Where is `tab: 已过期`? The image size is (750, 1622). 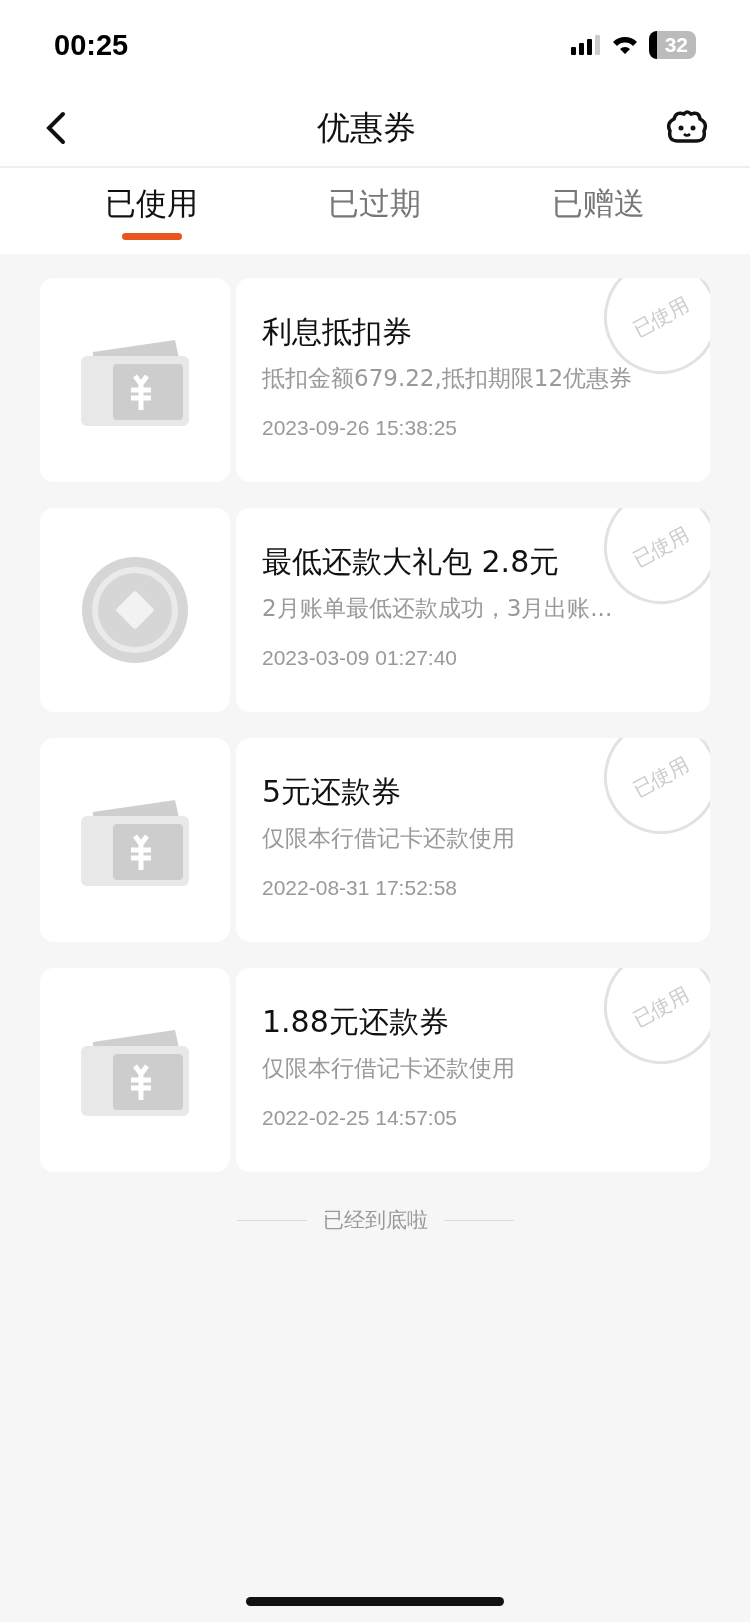 tab: 已过期 is located at coordinates (375, 211).